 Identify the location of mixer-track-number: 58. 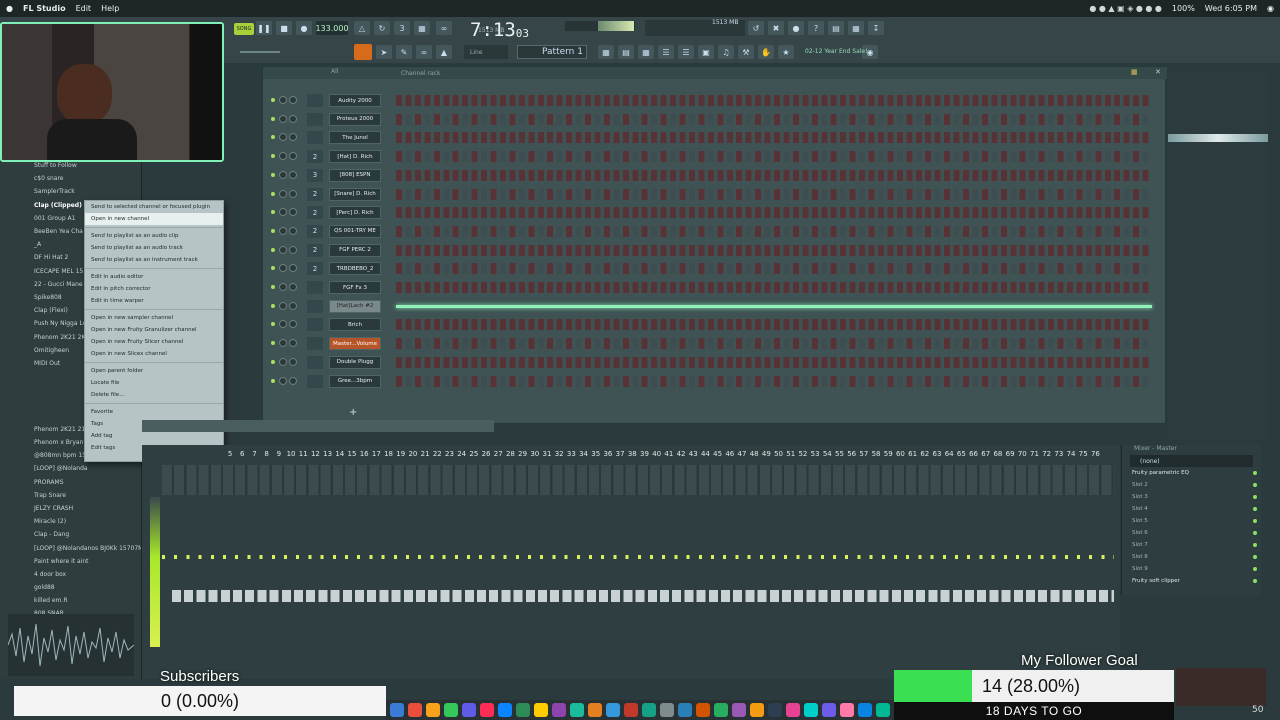
(876, 456).